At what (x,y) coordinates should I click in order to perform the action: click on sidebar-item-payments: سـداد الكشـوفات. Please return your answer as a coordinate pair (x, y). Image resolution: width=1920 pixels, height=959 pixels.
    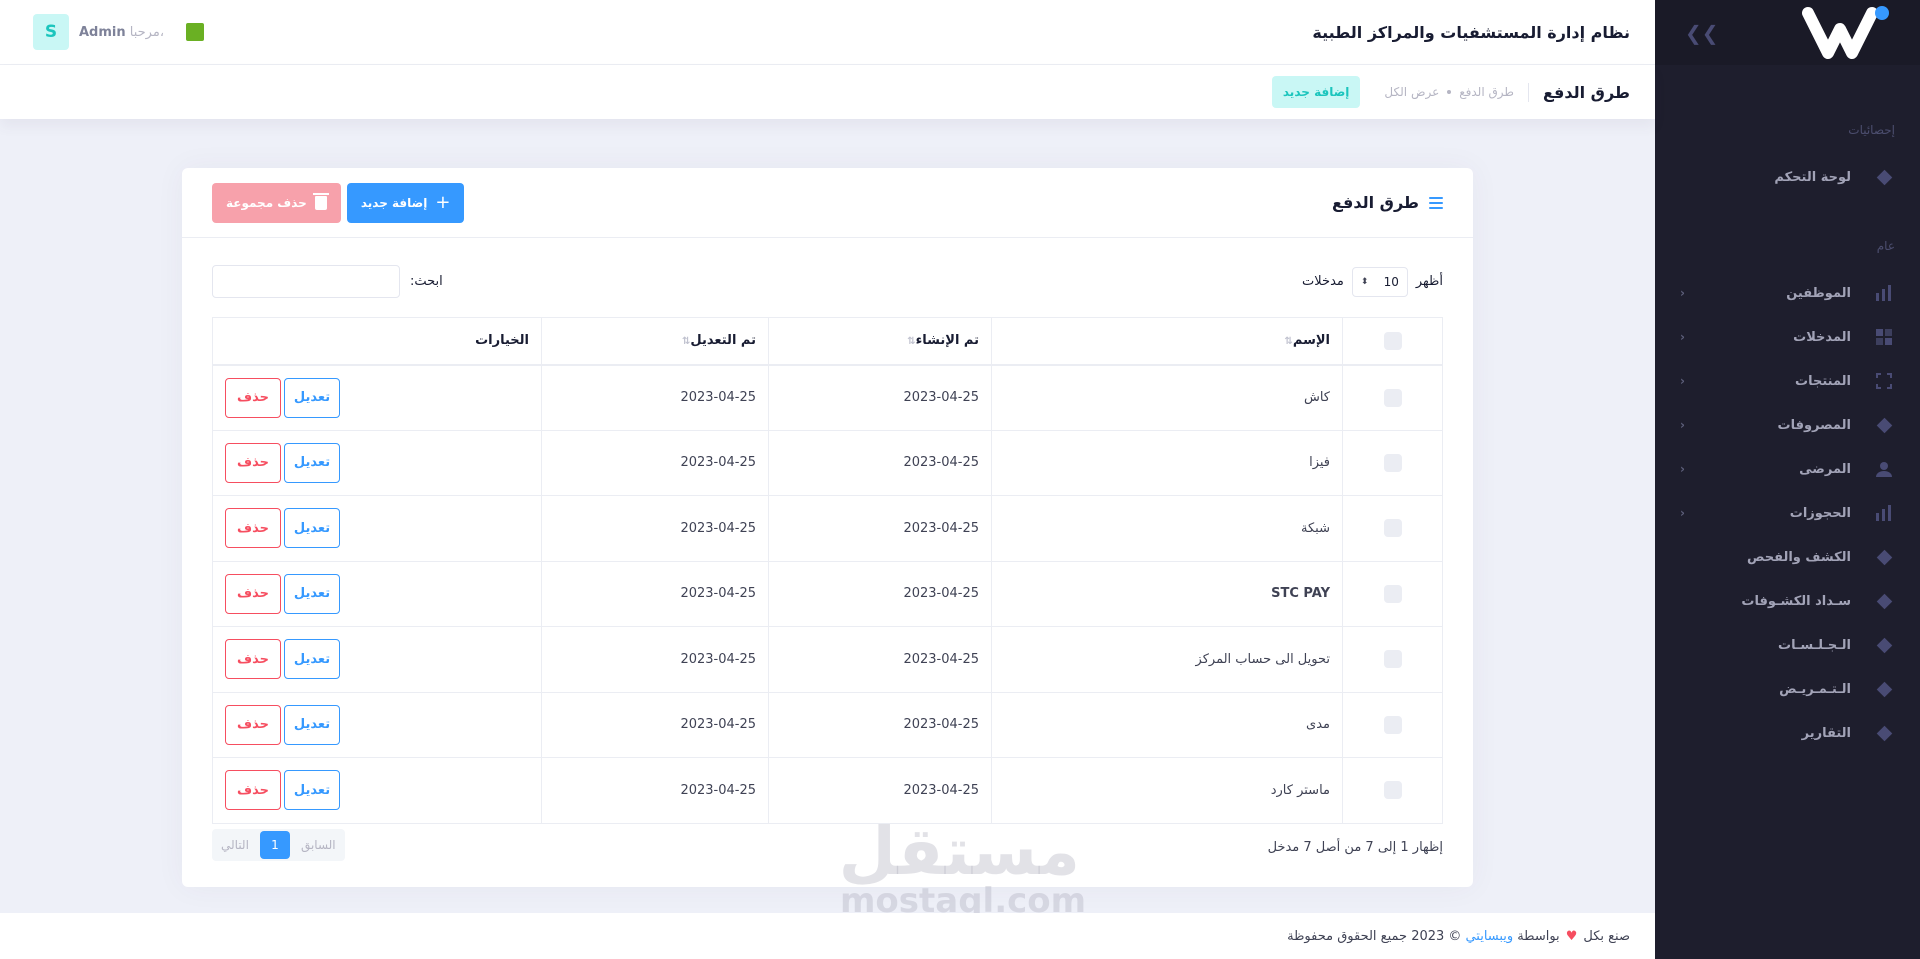
    Looking at the image, I should click on (1787, 601).